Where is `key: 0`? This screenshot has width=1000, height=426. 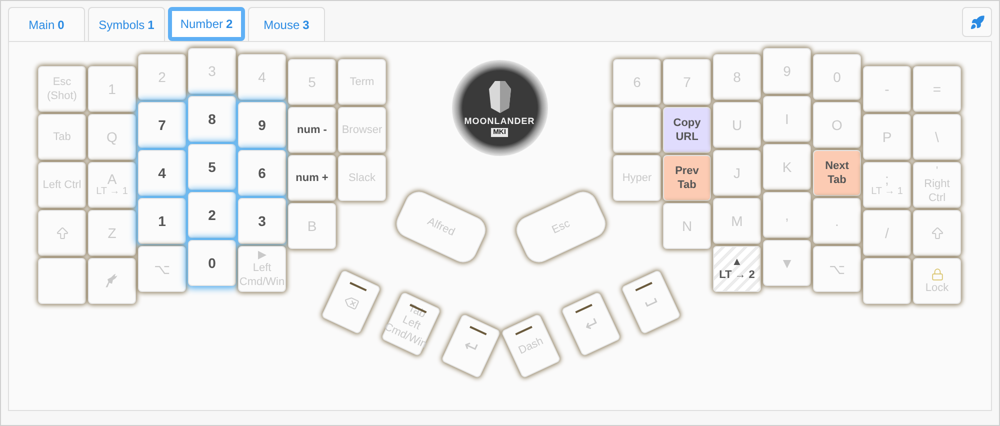 key: 0 is located at coordinates (212, 263).